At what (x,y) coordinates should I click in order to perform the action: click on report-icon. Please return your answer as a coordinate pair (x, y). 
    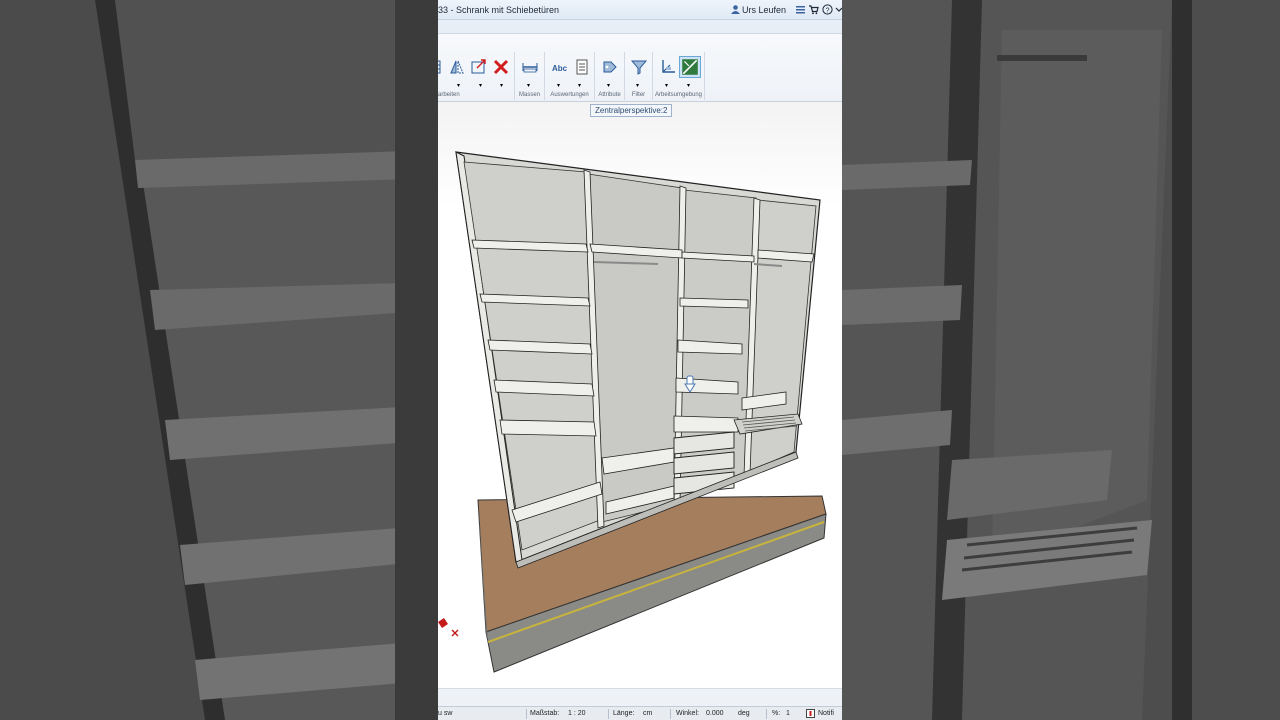
    Looking at the image, I should click on (582, 67).